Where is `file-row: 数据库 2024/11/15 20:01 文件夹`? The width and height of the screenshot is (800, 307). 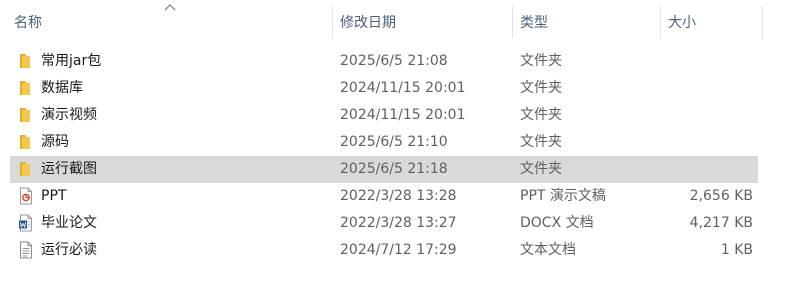
file-row: 数据库 2024/11/15 20:01 文件夹 is located at coordinates (384, 88).